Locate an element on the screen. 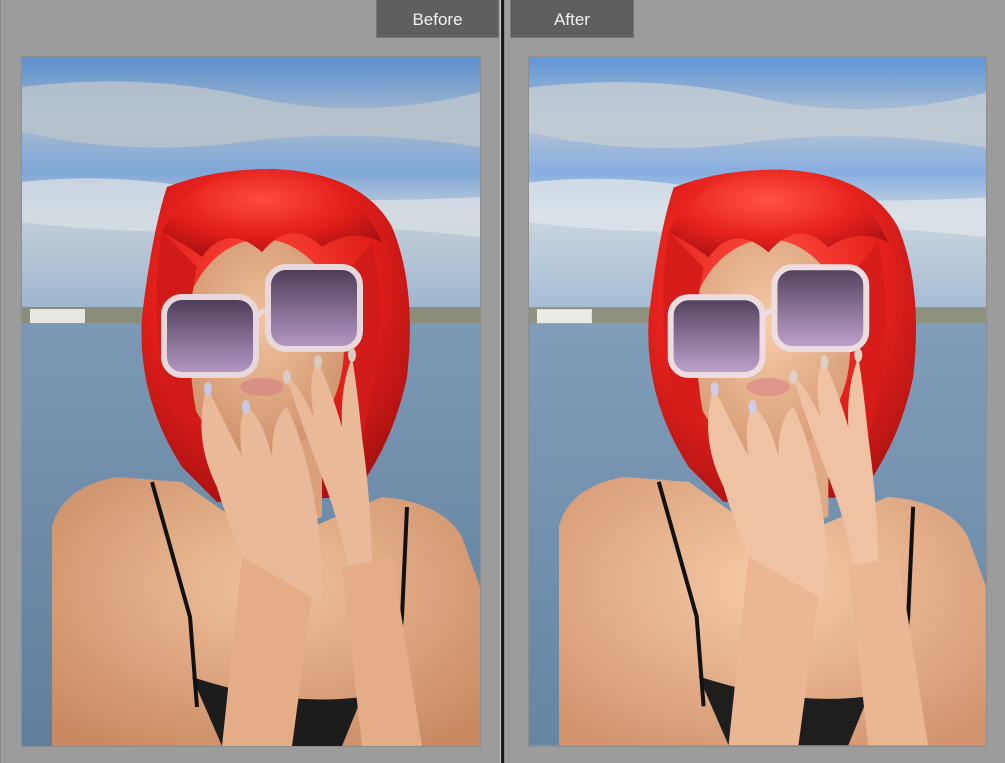 The image size is (1005, 763). after-tab: After is located at coordinates (572, 19).